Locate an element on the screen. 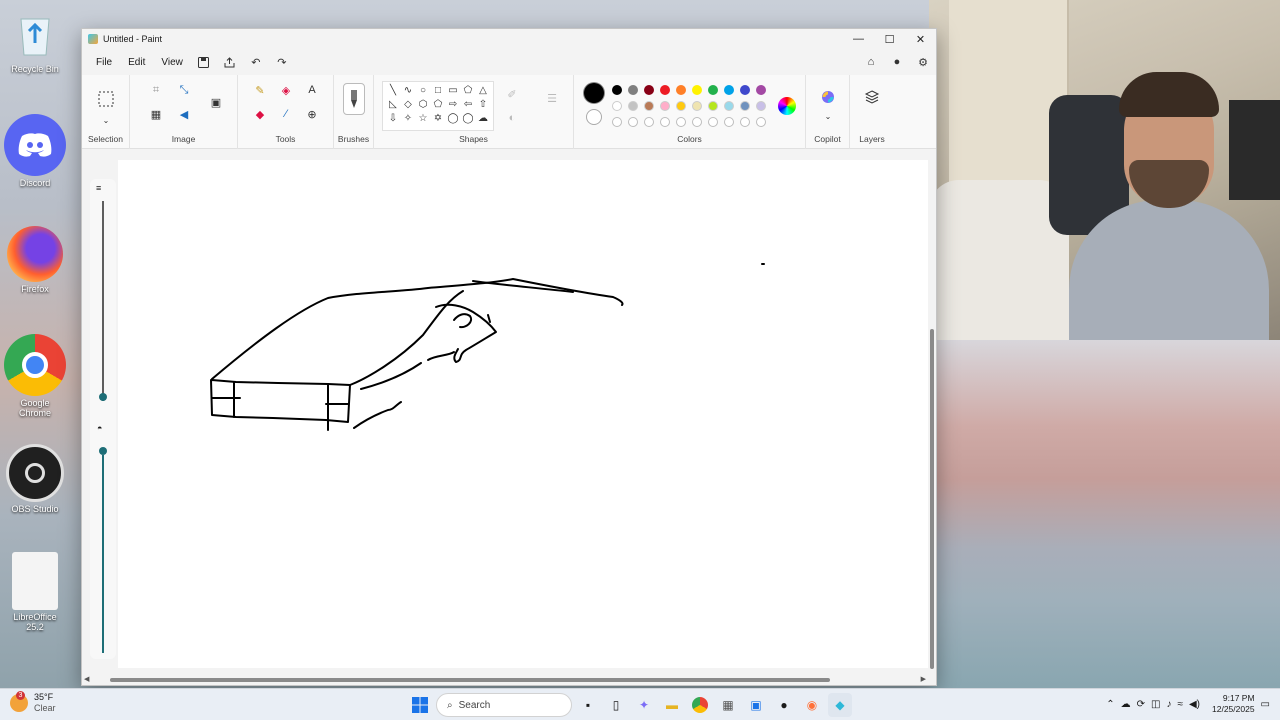 The image size is (1280, 720). brush-size-thumb is located at coordinates (103, 451).